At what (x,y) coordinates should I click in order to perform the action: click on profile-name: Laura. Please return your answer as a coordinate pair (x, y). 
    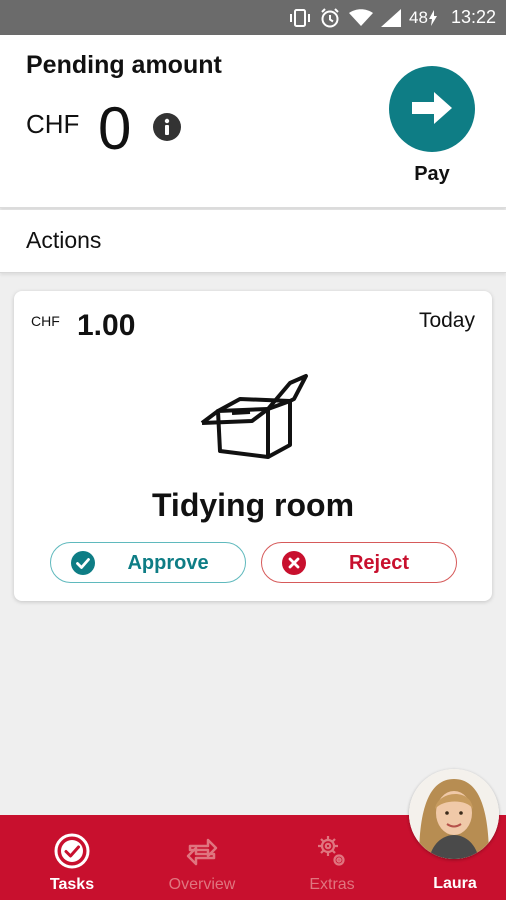
    Looking at the image, I should click on (455, 883).